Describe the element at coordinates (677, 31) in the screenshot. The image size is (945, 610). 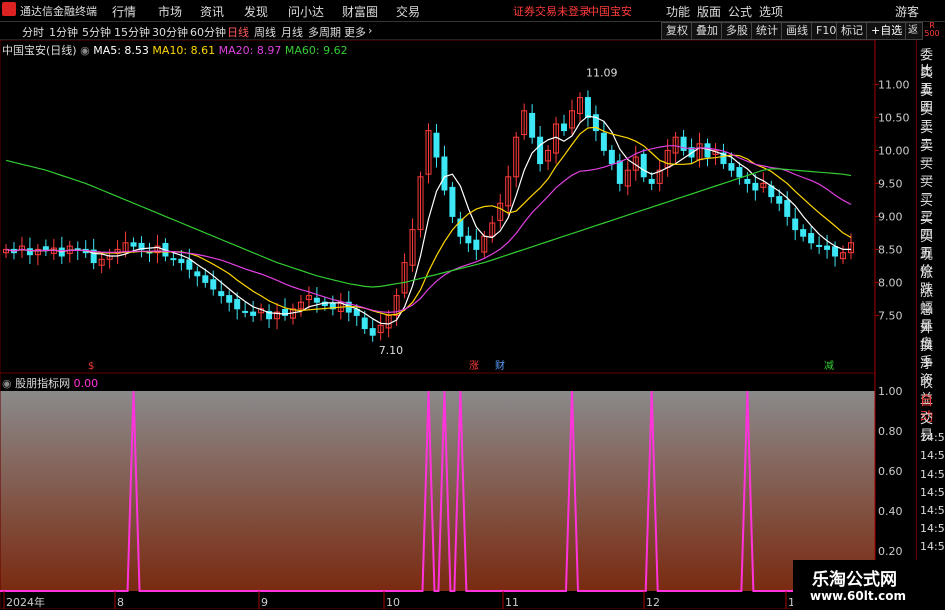
I see `toolbar-rights-adjust: 复权` at that location.